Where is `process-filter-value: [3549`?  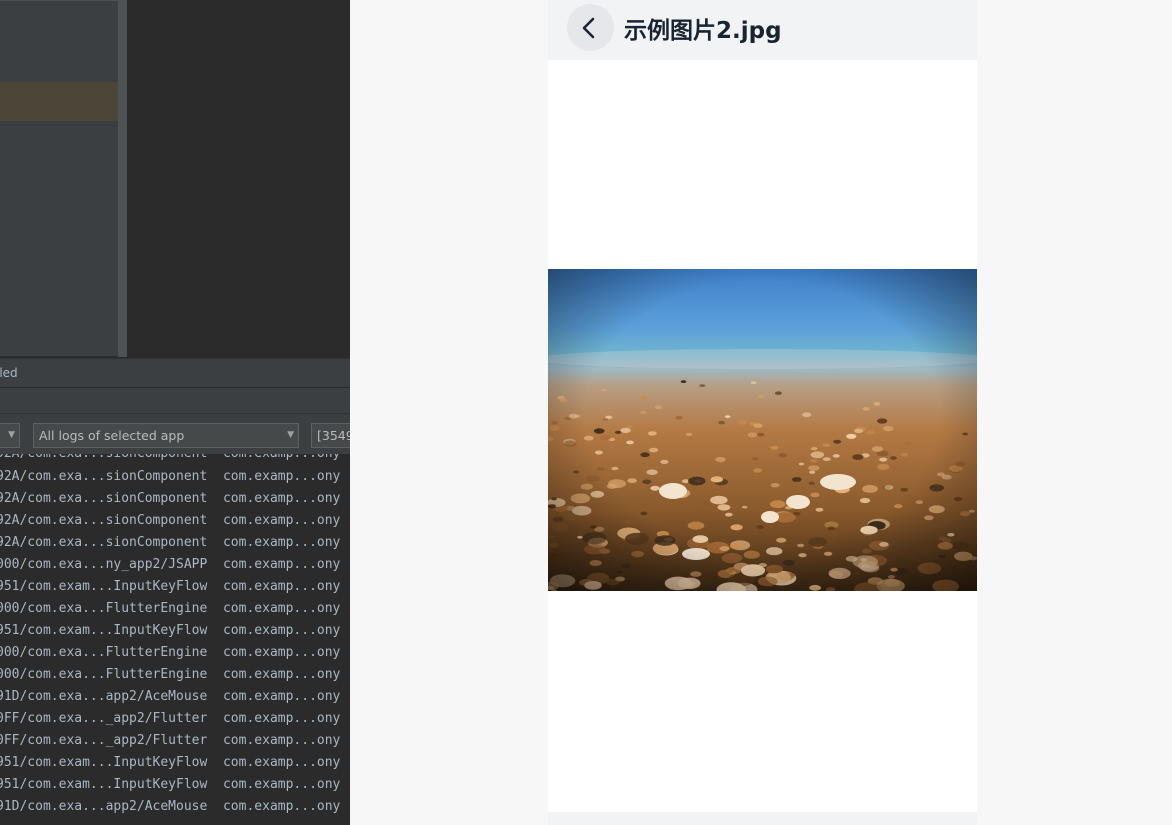
process-filter-value: [3549 is located at coordinates (333, 435).